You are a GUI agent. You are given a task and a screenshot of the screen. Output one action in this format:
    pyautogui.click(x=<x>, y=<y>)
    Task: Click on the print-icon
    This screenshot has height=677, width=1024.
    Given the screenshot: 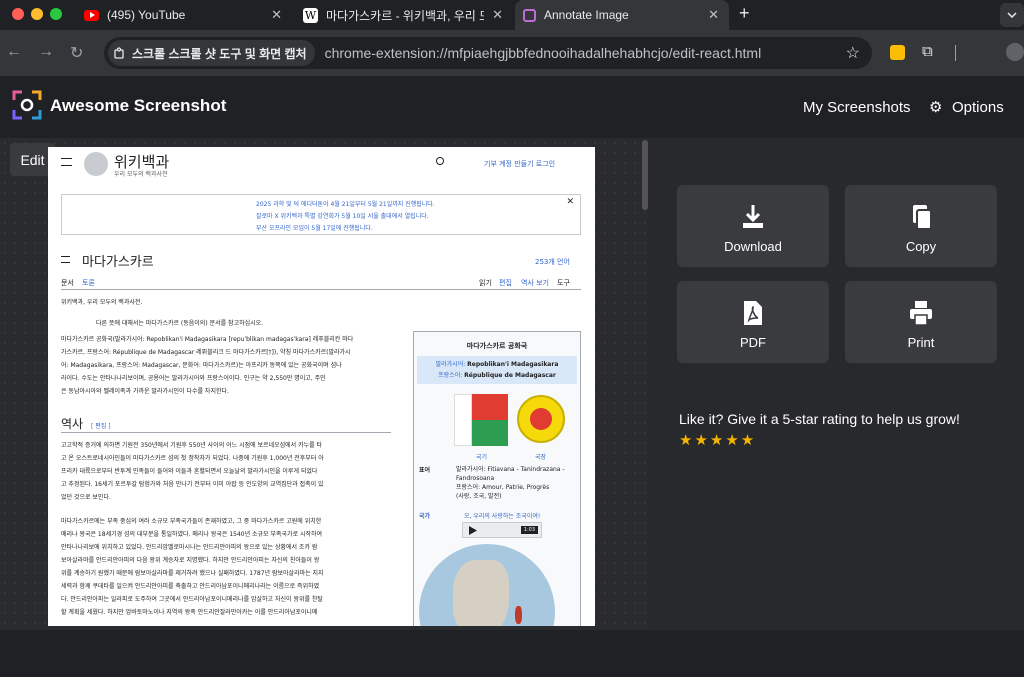 What is the action you would take?
    pyautogui.click(x=921, y=313)
    